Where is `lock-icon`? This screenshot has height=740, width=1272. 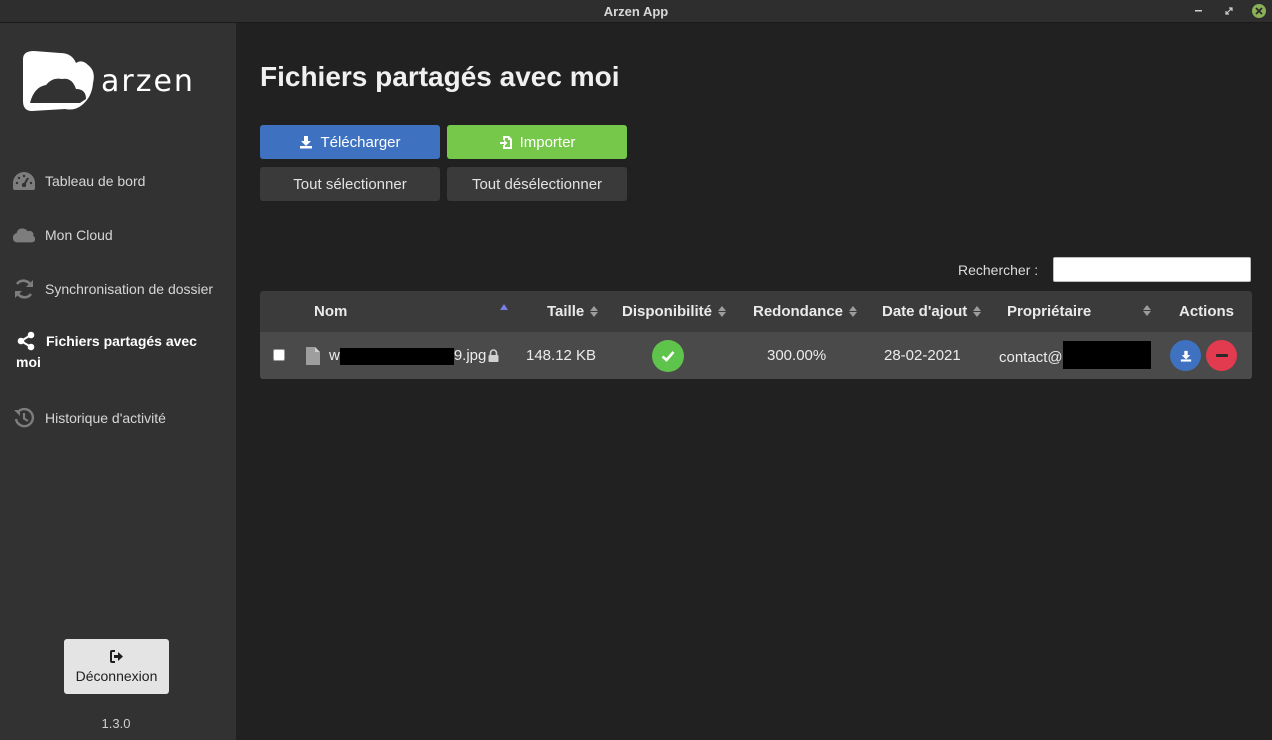 lock-icon is located at coordinates (493, 357).